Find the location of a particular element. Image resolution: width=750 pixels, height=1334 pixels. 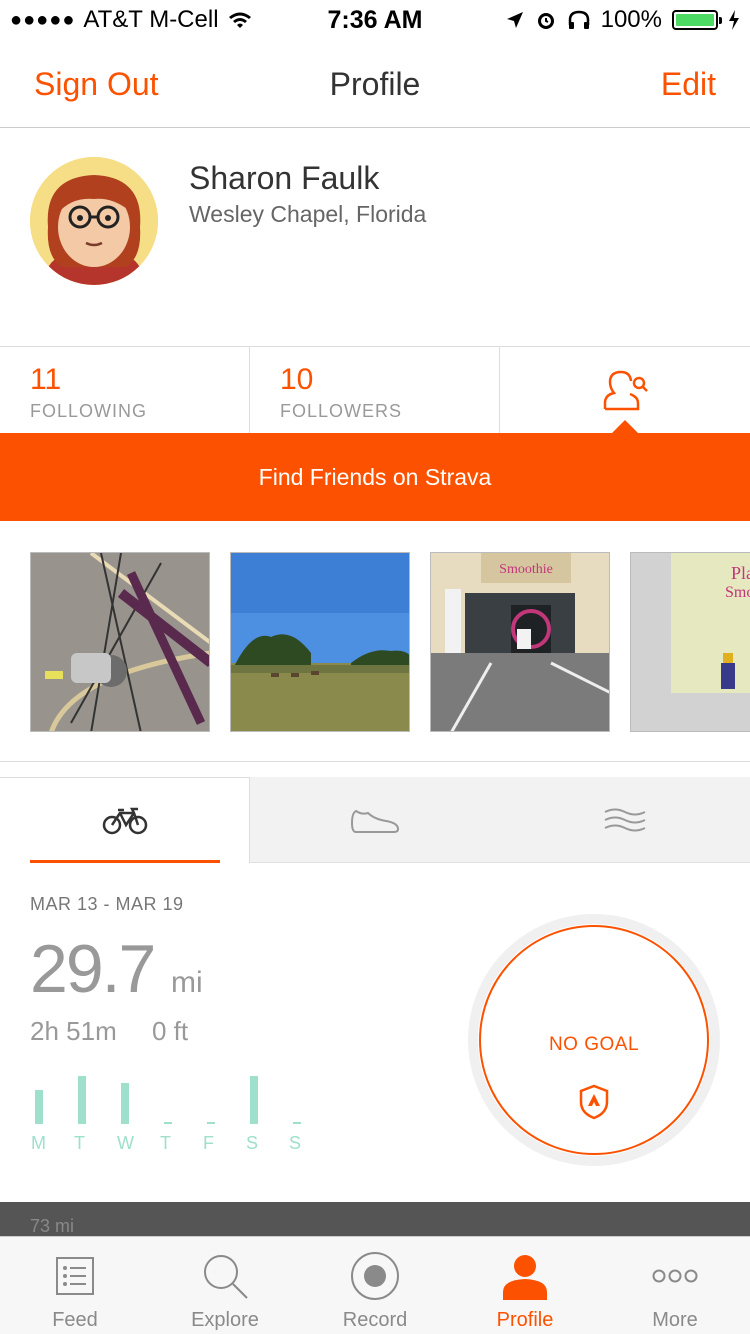

more-icon is located at coordinates (675, 1276).